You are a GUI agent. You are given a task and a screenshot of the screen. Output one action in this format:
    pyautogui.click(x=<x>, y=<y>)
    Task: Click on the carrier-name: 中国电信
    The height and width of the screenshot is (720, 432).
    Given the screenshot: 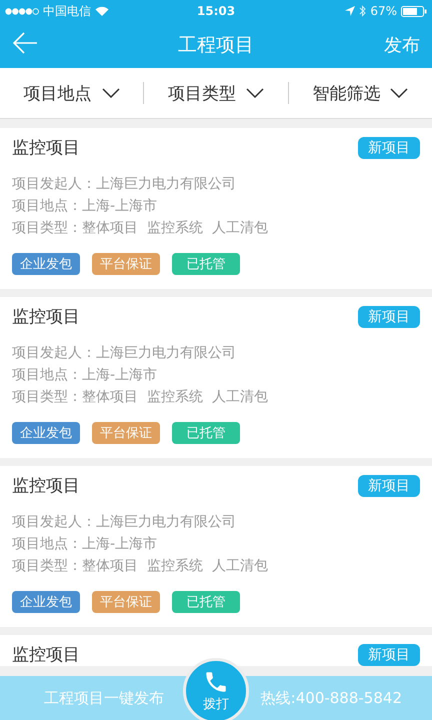 What is the action you would take?
    pyautogui.click(x=67, y=11)
    